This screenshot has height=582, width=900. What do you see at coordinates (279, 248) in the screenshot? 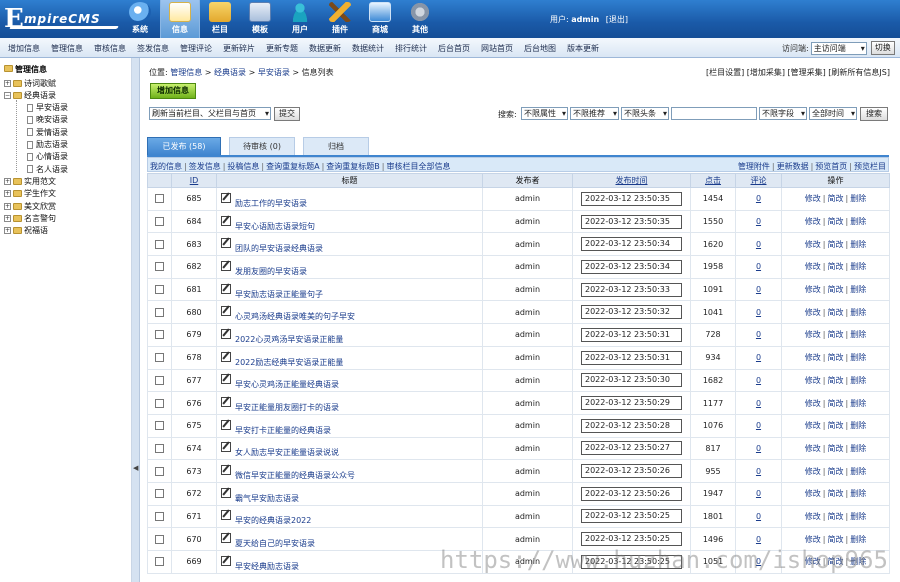
I see `row-title-link: 团队的早安语录经典语录` at bounding box center [279, 248].